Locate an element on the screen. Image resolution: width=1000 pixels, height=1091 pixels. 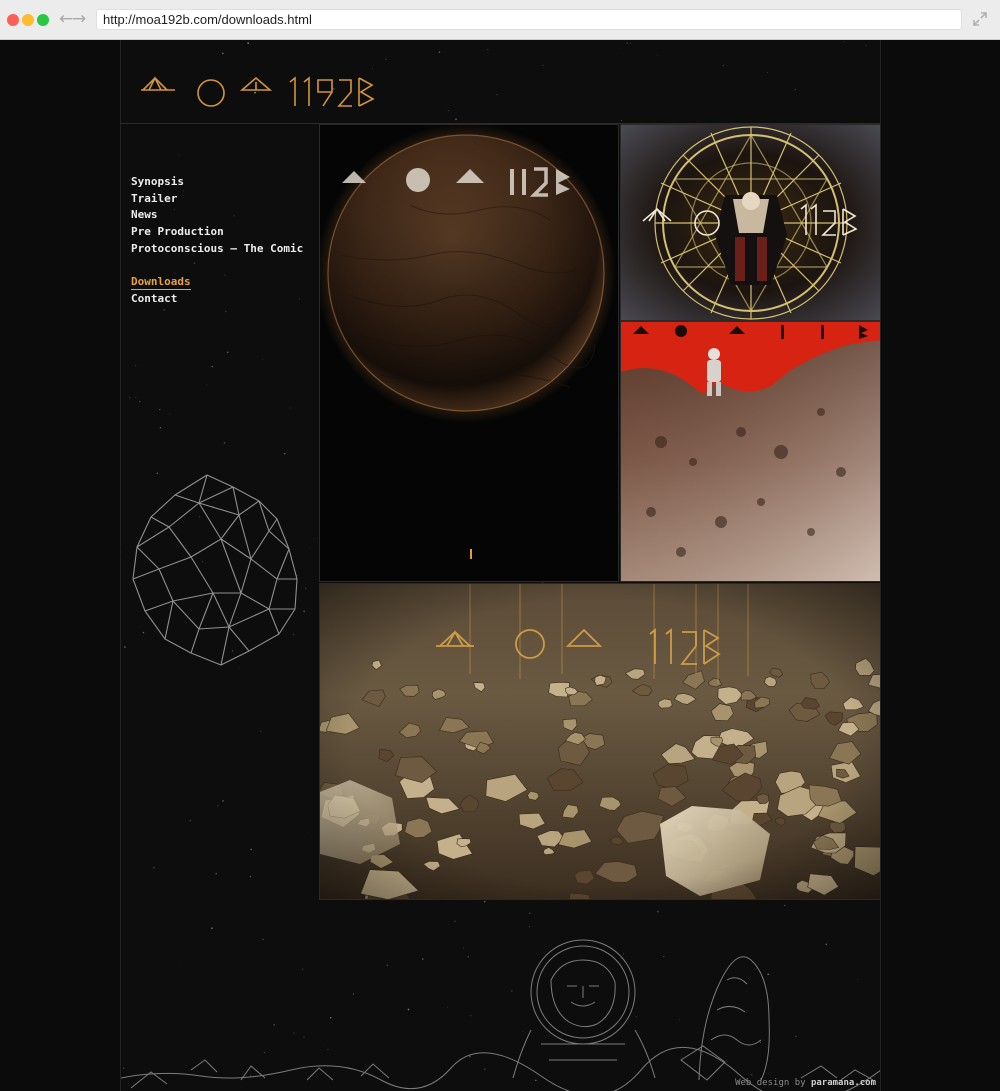
download-astronaut-poster is located at coordinates (750, 451).